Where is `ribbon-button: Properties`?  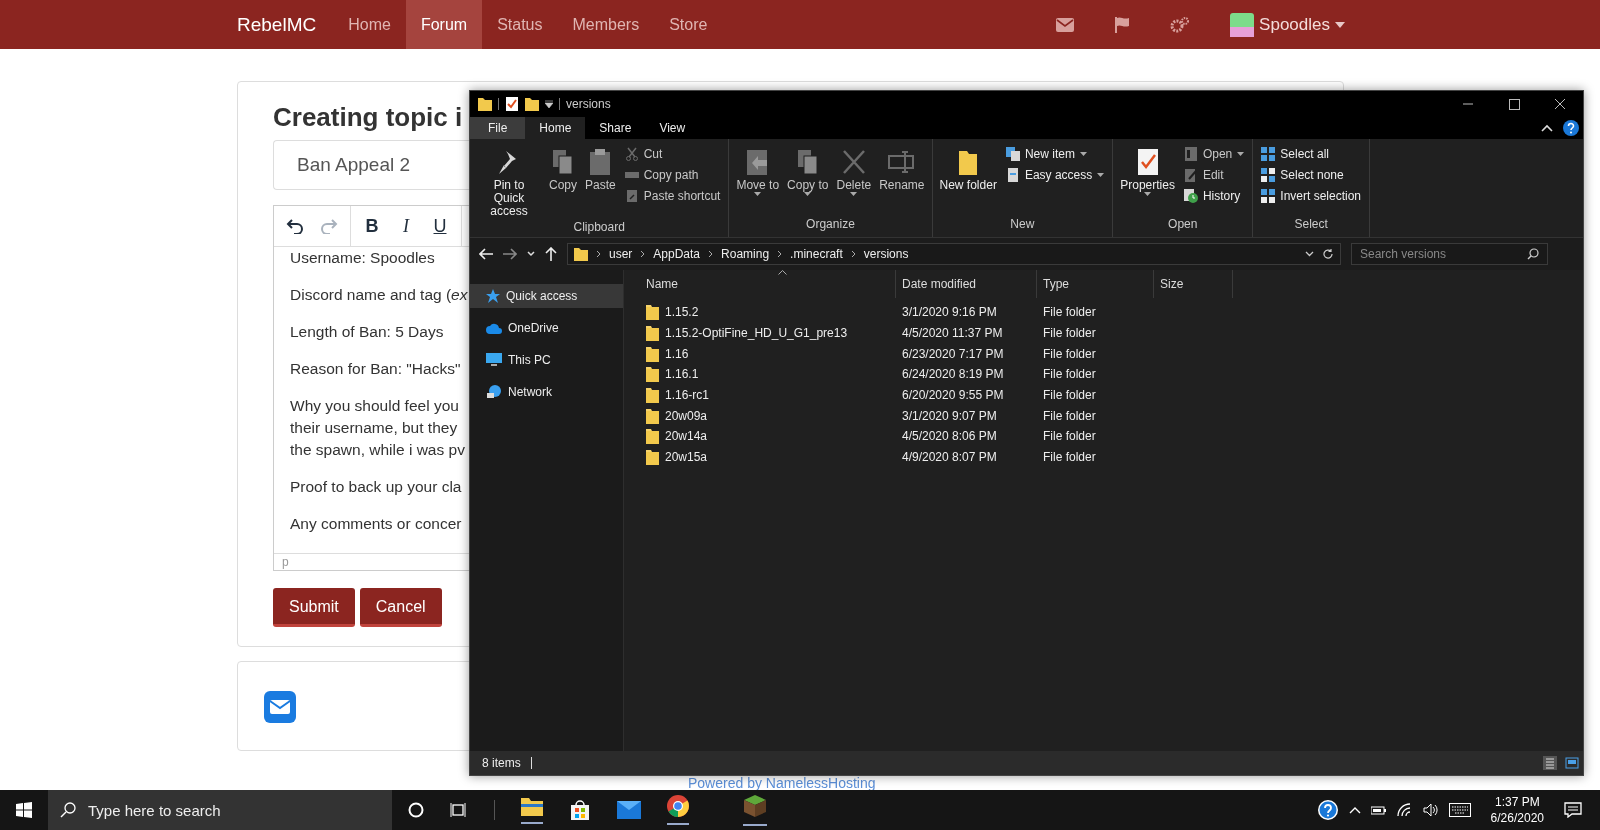
ribbon-button: Properties is located at coordinates (1147, 180).